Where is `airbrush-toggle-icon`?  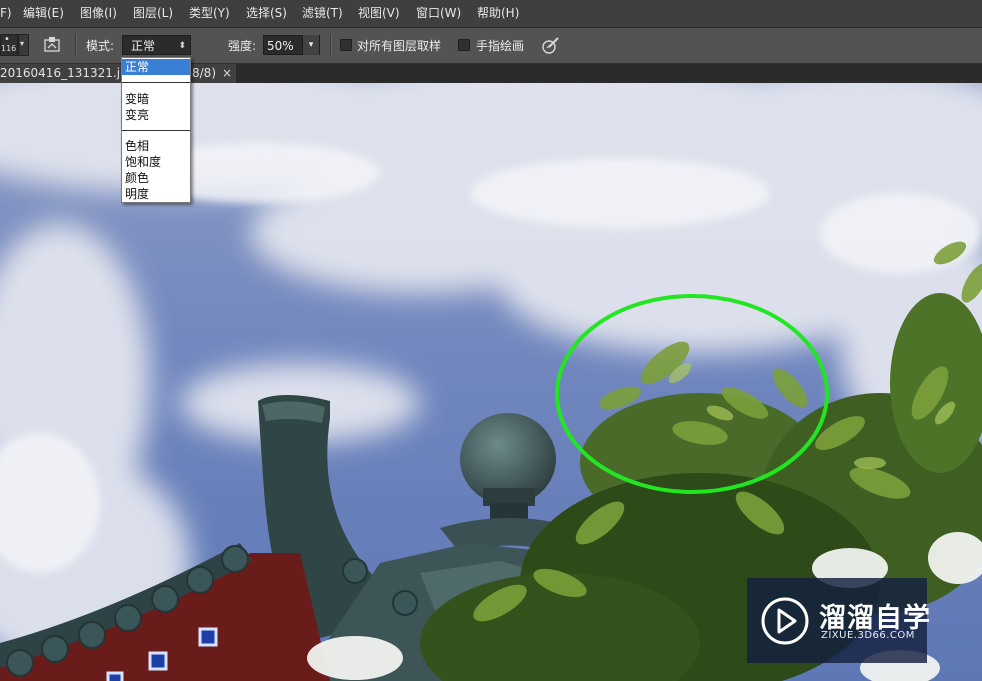
airbrush-toggle-icon is located at coordinates (52, 44).